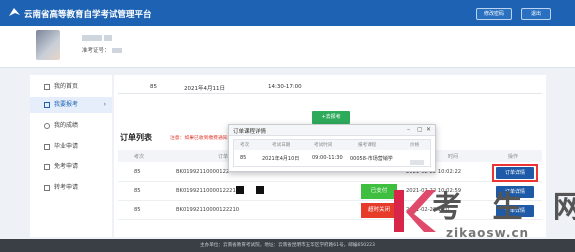 This screenshot has width=575, height=252. Describe the element at coordinates (434, 191) in the screenshot. I see `row-time: 2021-02-22 10:02:59` at that location.